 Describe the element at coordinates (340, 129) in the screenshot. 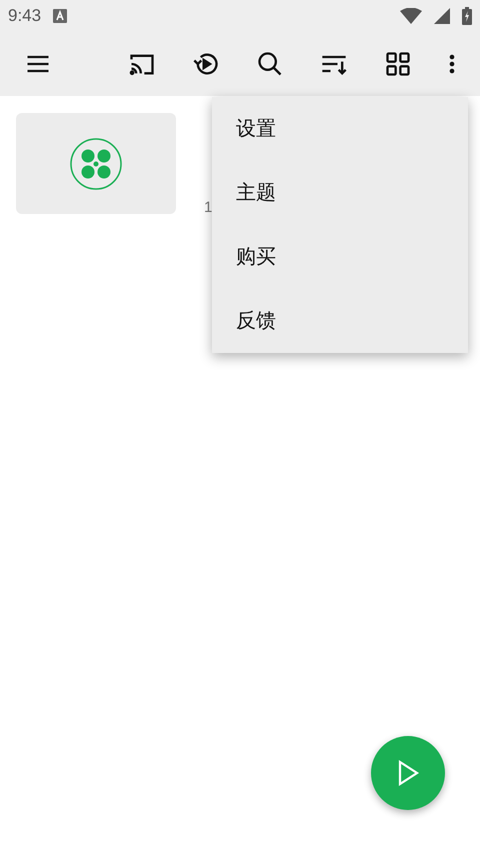

I see `menu-item: 设置` at that location.